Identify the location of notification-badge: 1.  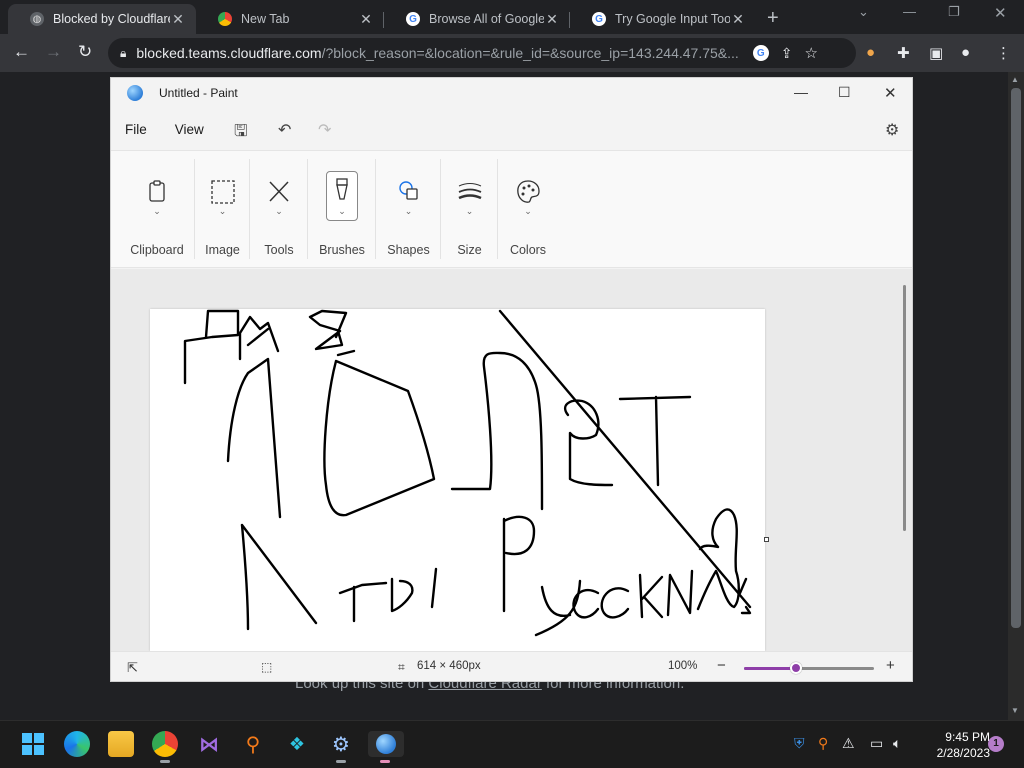
(996, 744).